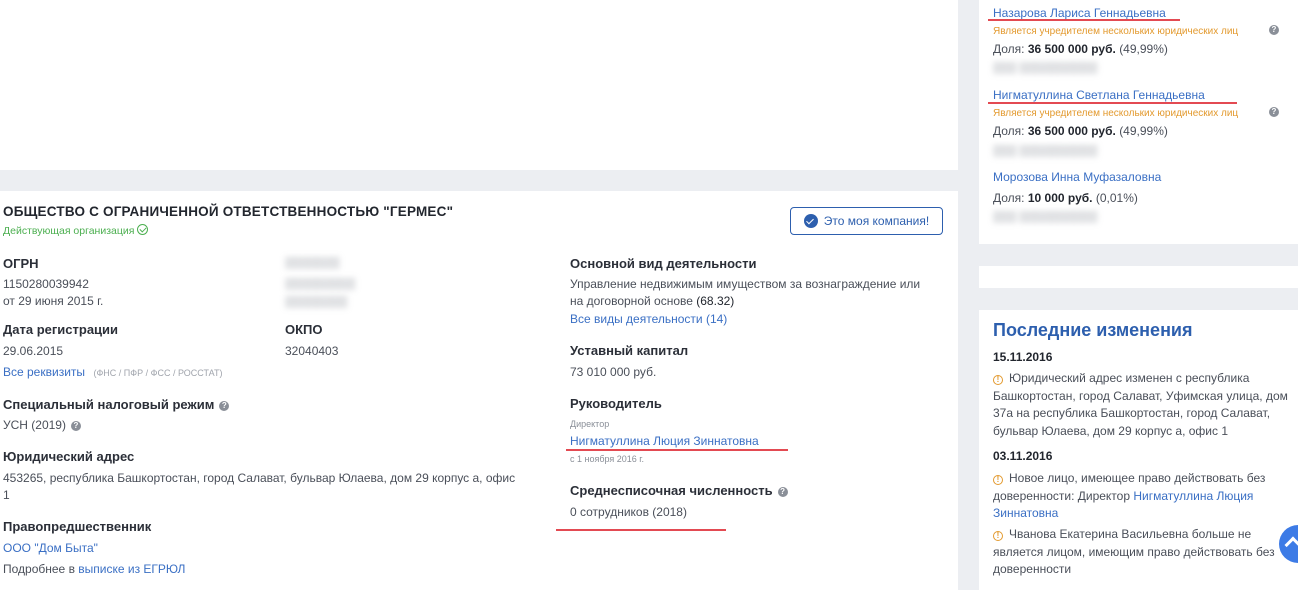  I want to click on egrul-row: Подробнее в выписке из ЕГРЮЛ, so click(94, 569).